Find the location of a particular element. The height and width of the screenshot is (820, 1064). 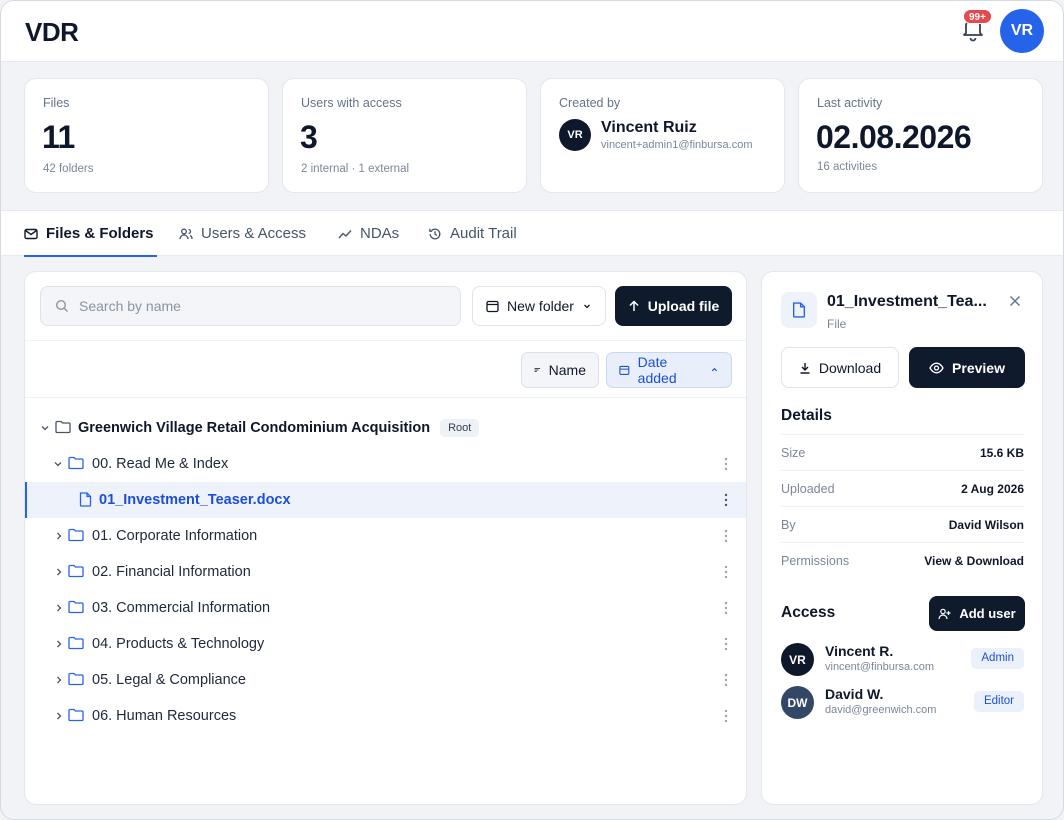

user-email: david@greenwich.com is located at coordinates (881, 710).